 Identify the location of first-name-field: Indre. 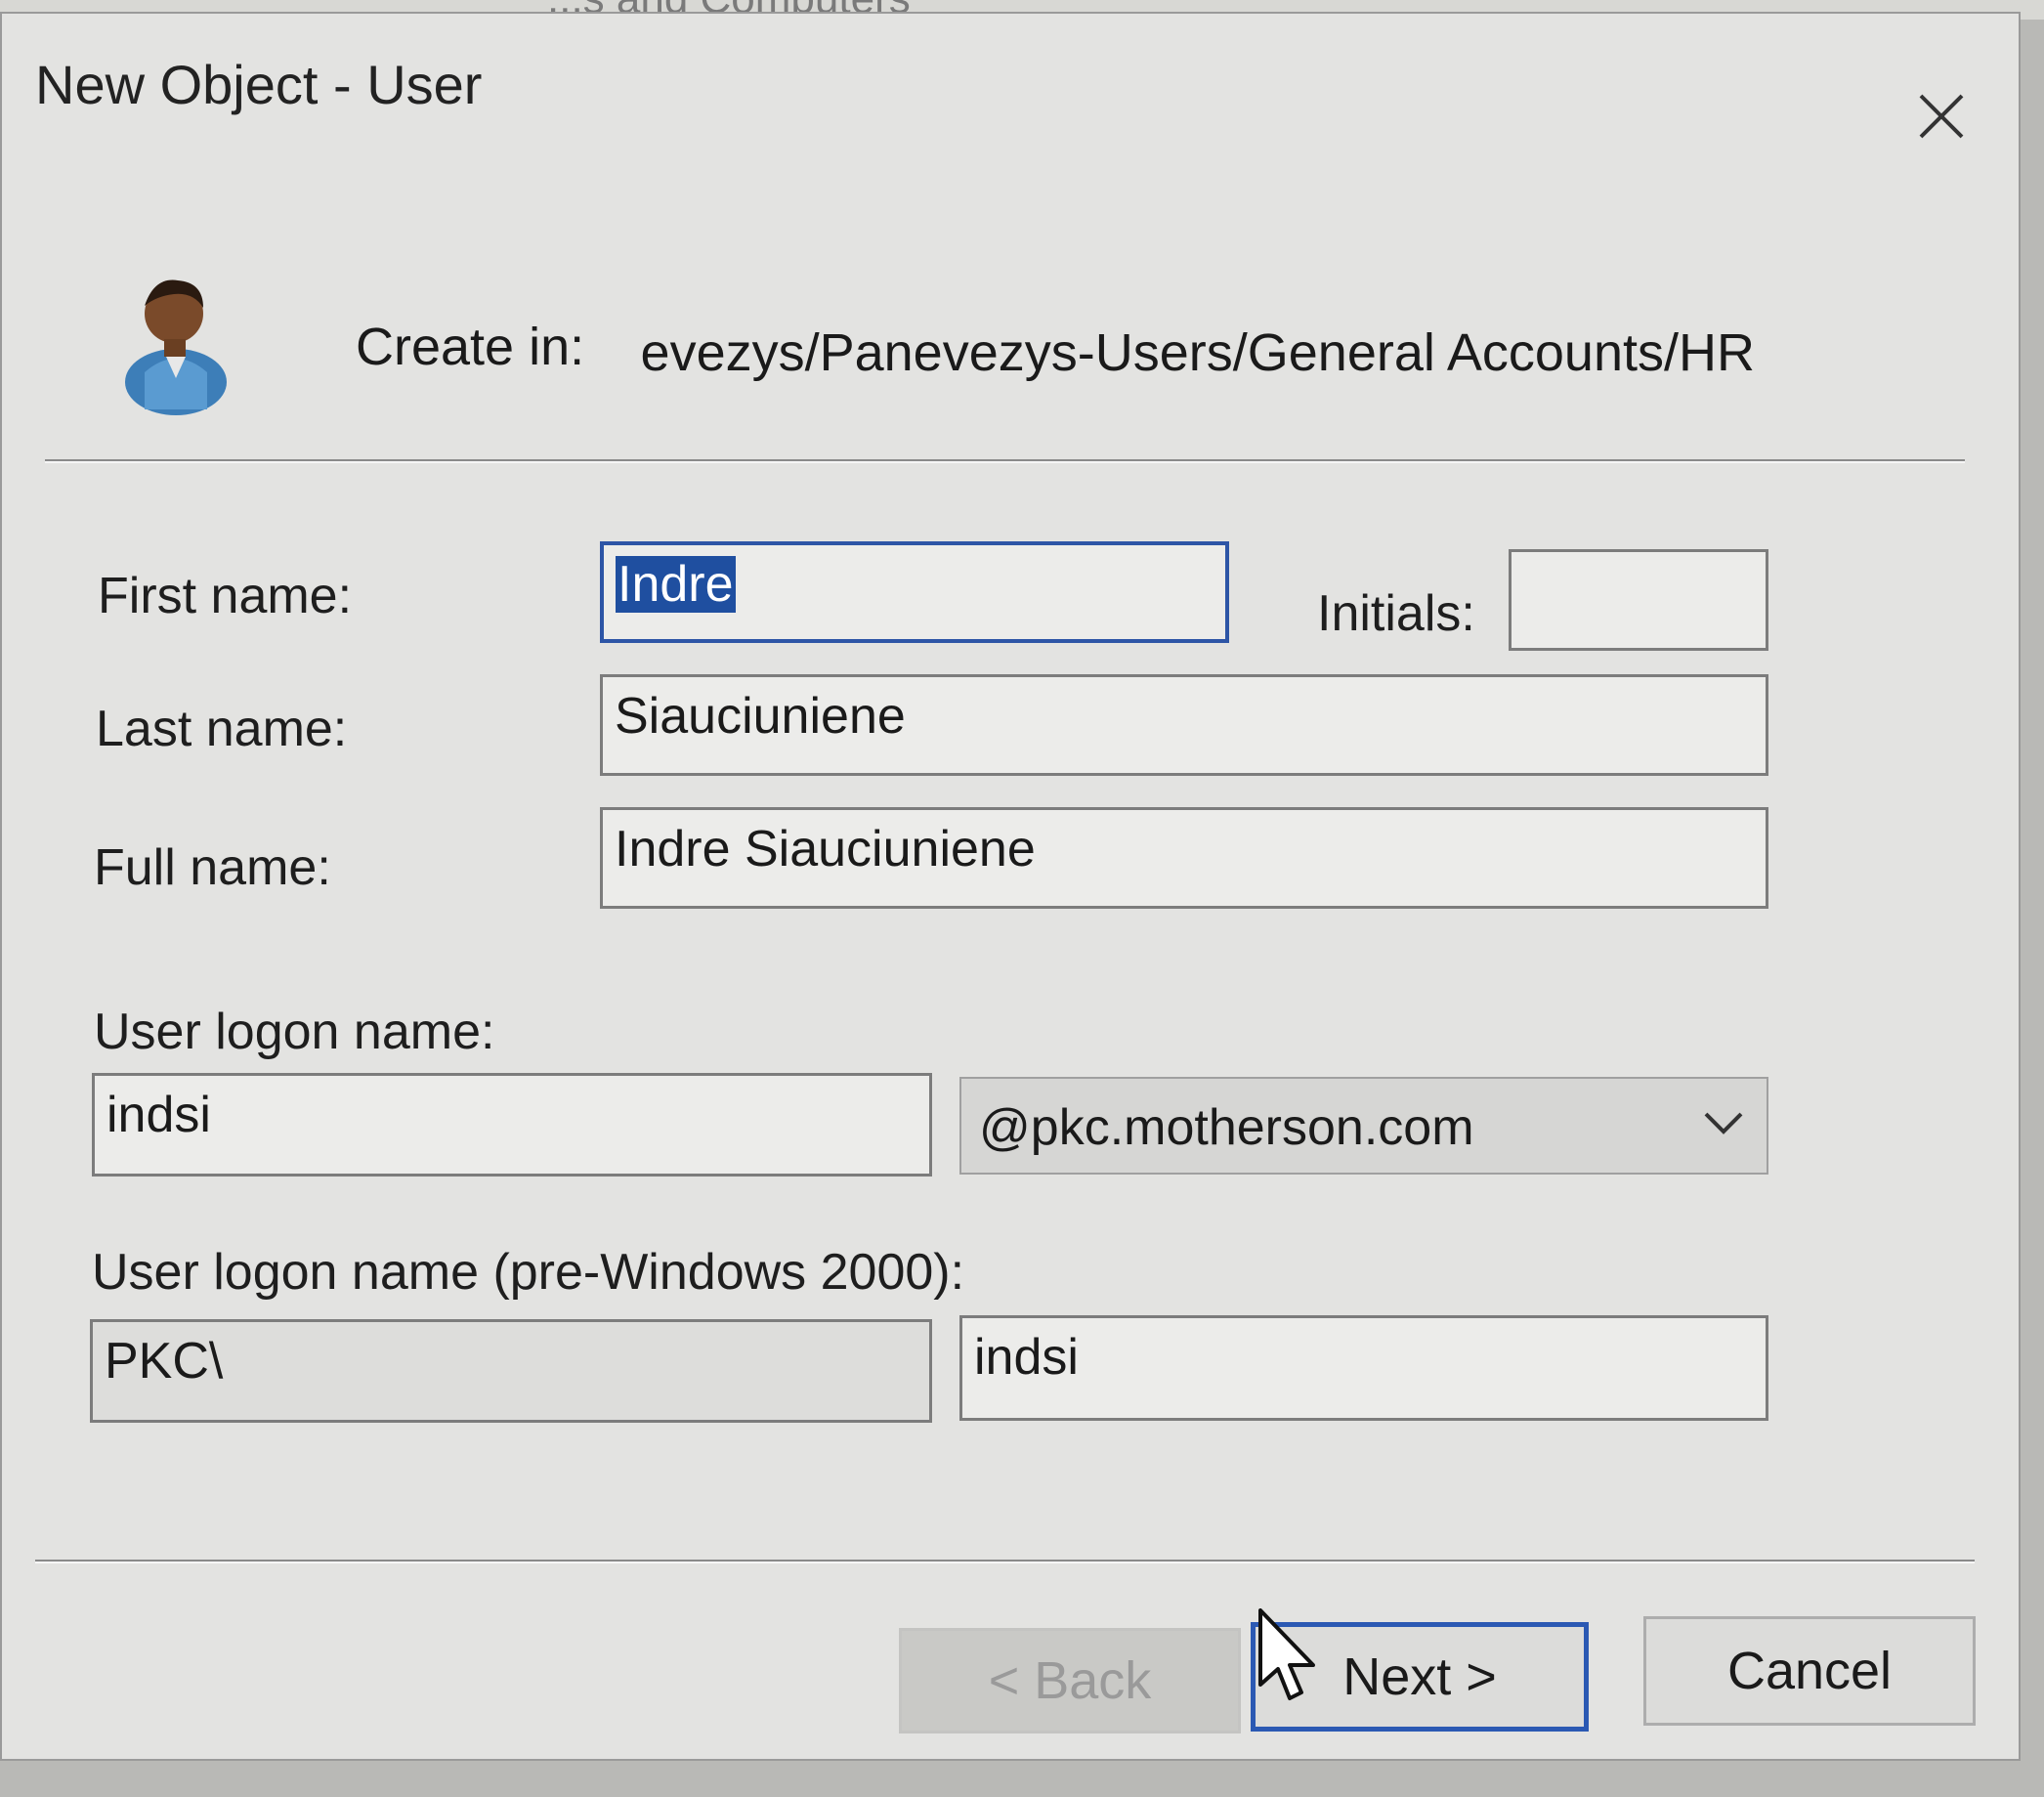
(914, 592).